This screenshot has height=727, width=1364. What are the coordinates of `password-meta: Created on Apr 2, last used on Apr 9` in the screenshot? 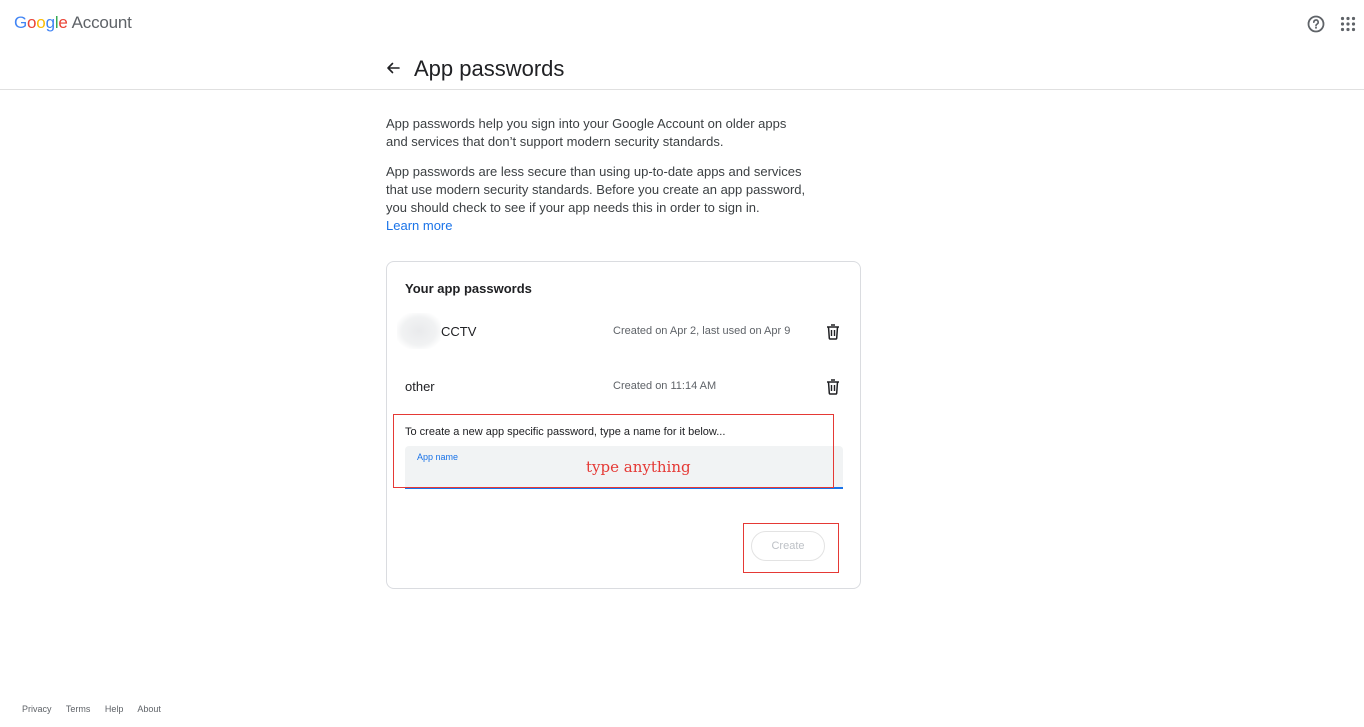 It's located at (702, 331).